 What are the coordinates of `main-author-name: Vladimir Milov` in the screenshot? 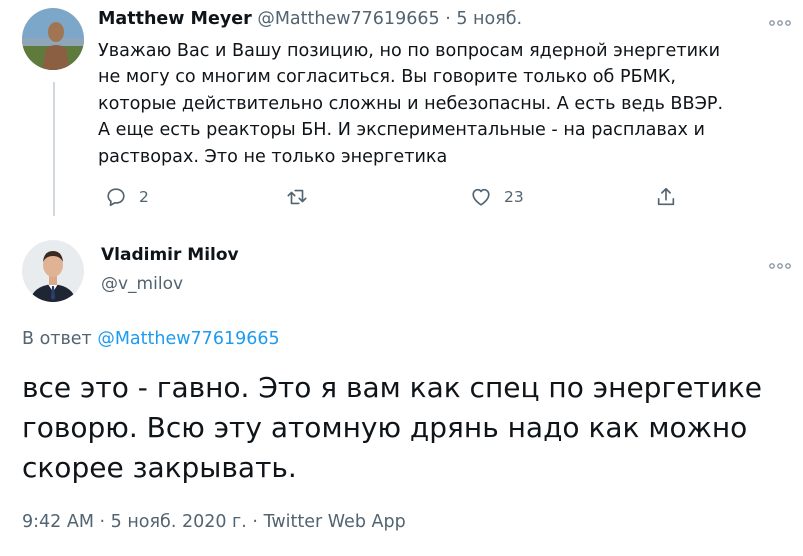 It's located at (170, 255).